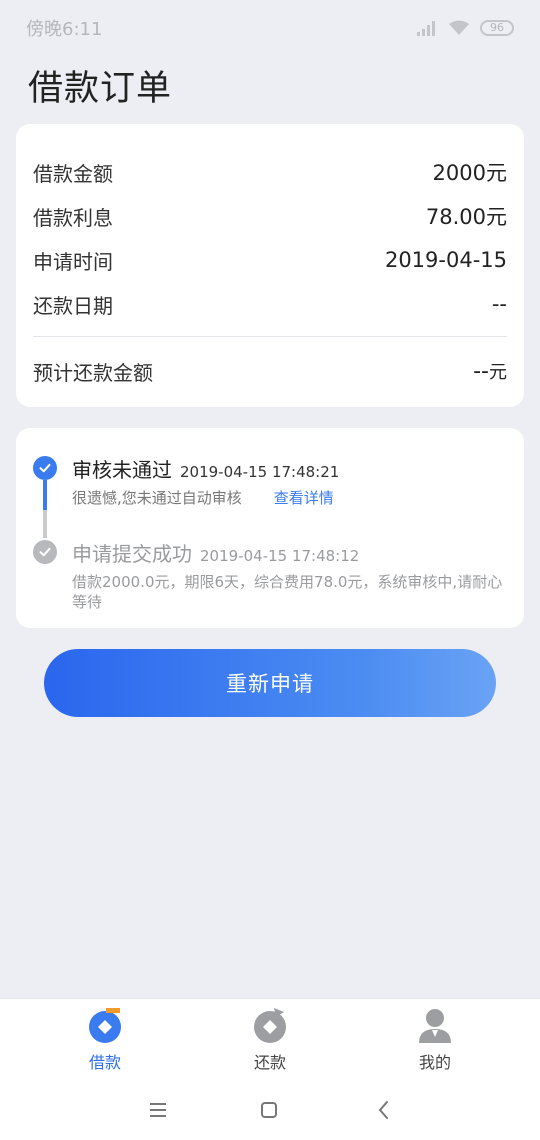 The width and height of the screenshot is (540, 1140). What do you see at coordinates (93, 372) in the screenshot?
I see `row-label: 预计还款金额` at bounding box center [93, 372].